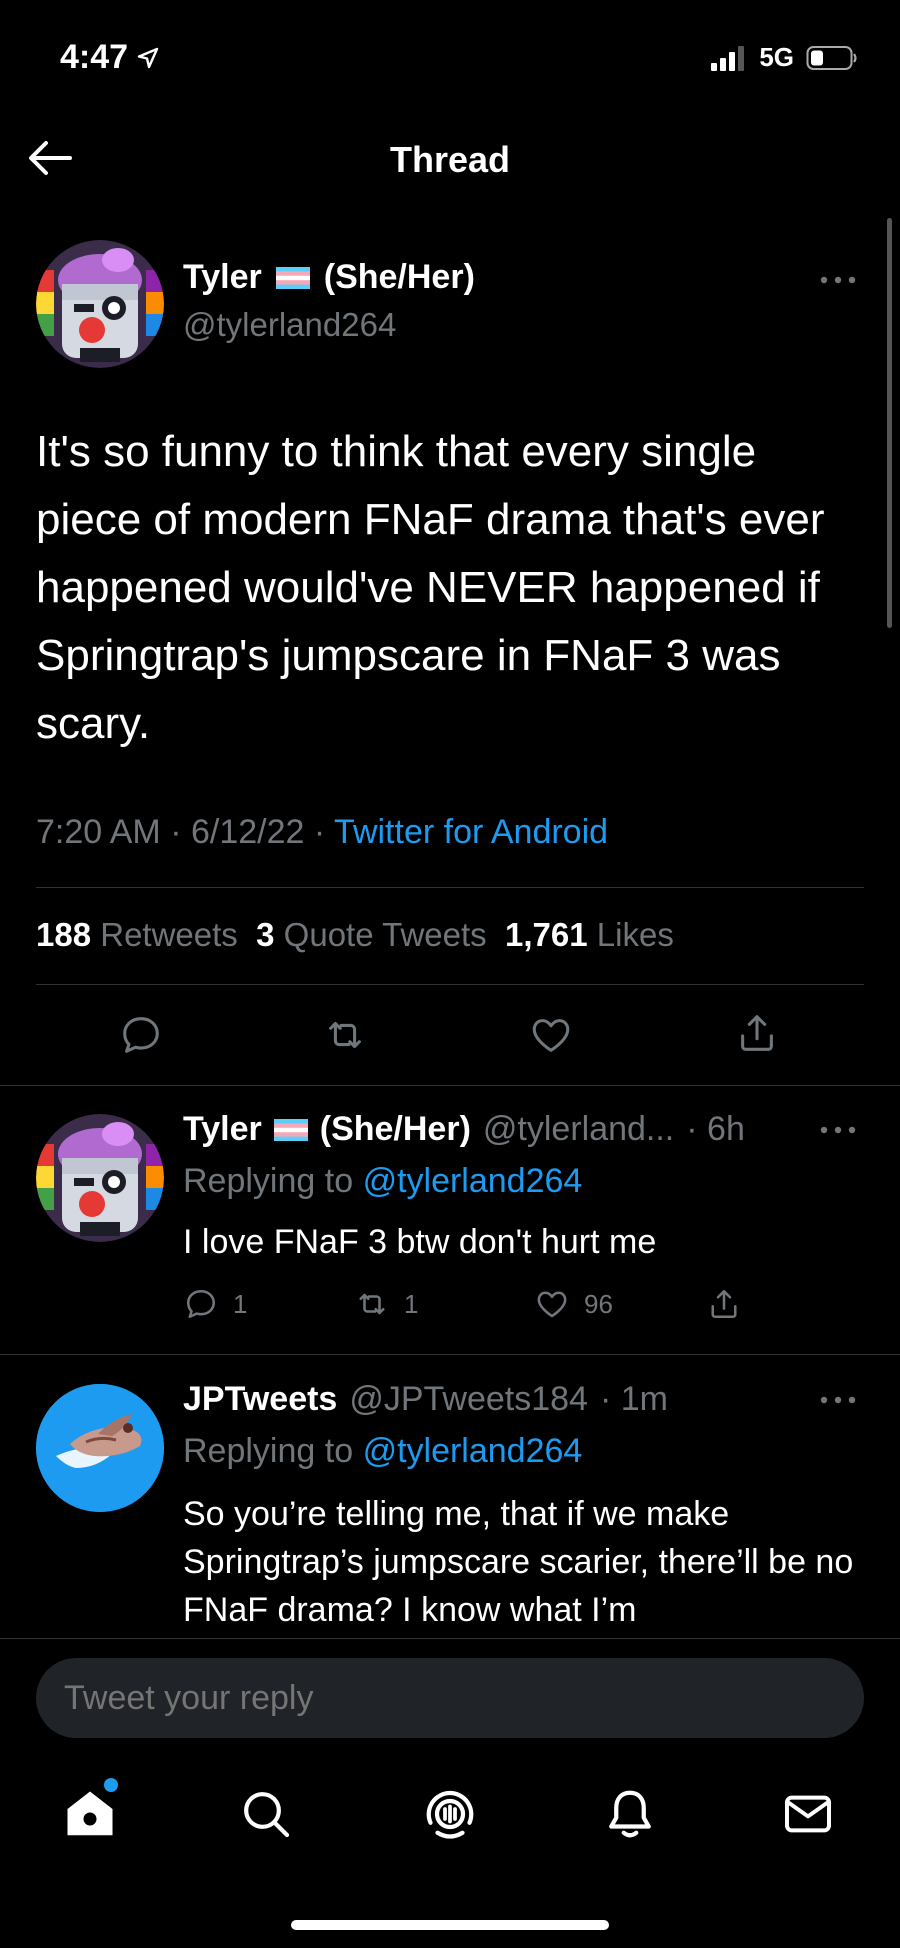 The width and height of the screenshot is (900, 1948). I want to click on tab-home, so click(90, 1814).